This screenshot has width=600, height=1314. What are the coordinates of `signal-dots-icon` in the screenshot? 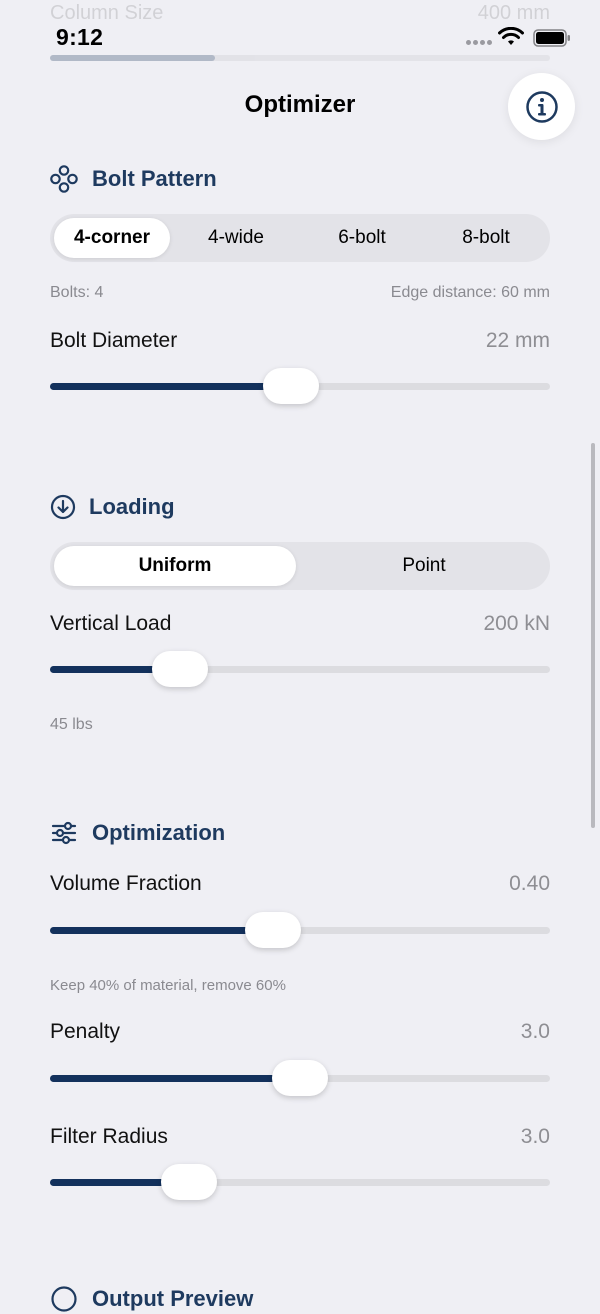 It's located at (479, 43).